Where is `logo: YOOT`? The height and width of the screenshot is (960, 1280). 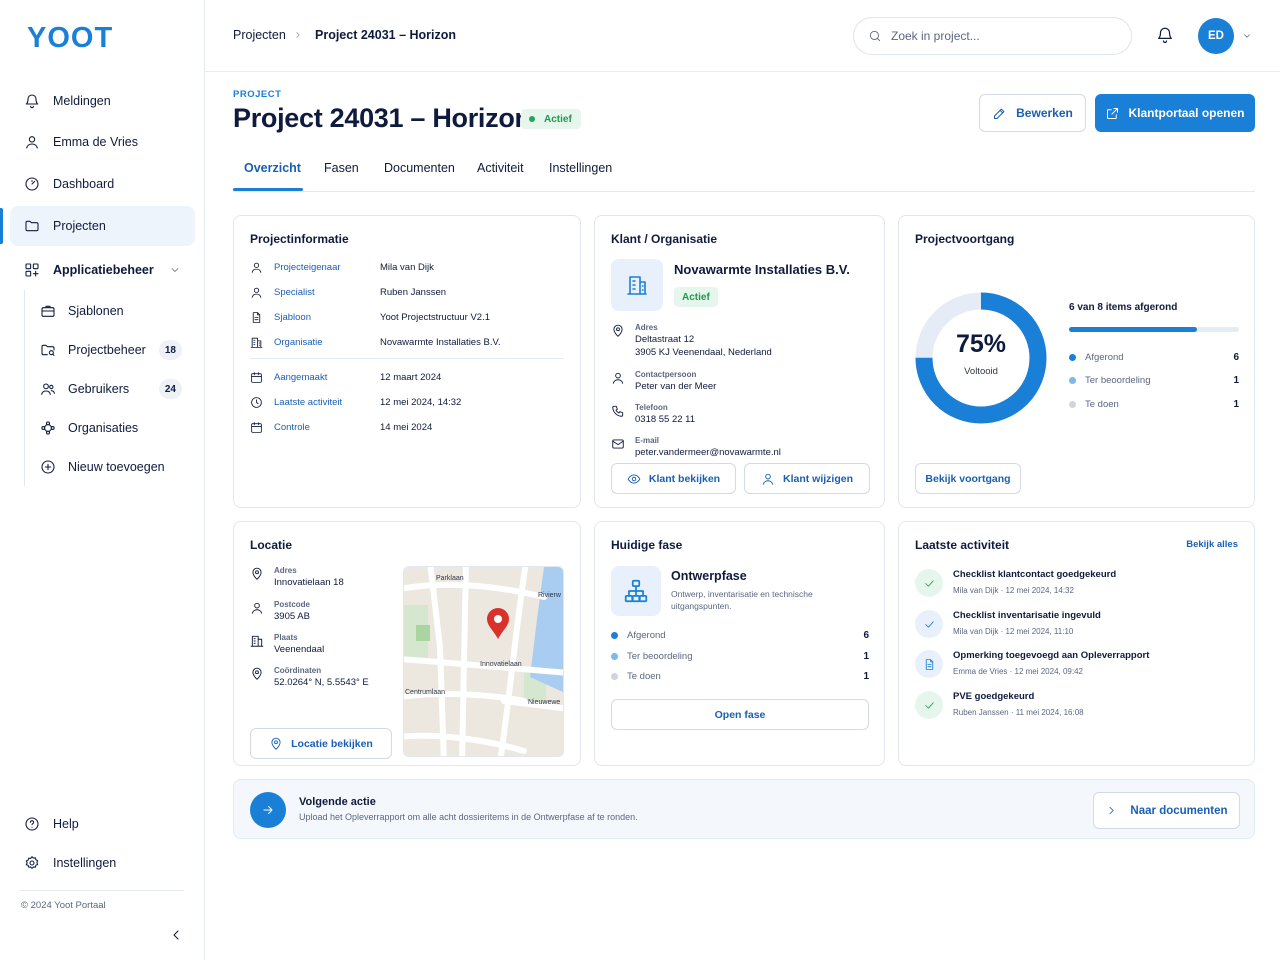 logo: YOOT is located at coordinates (70, 38).